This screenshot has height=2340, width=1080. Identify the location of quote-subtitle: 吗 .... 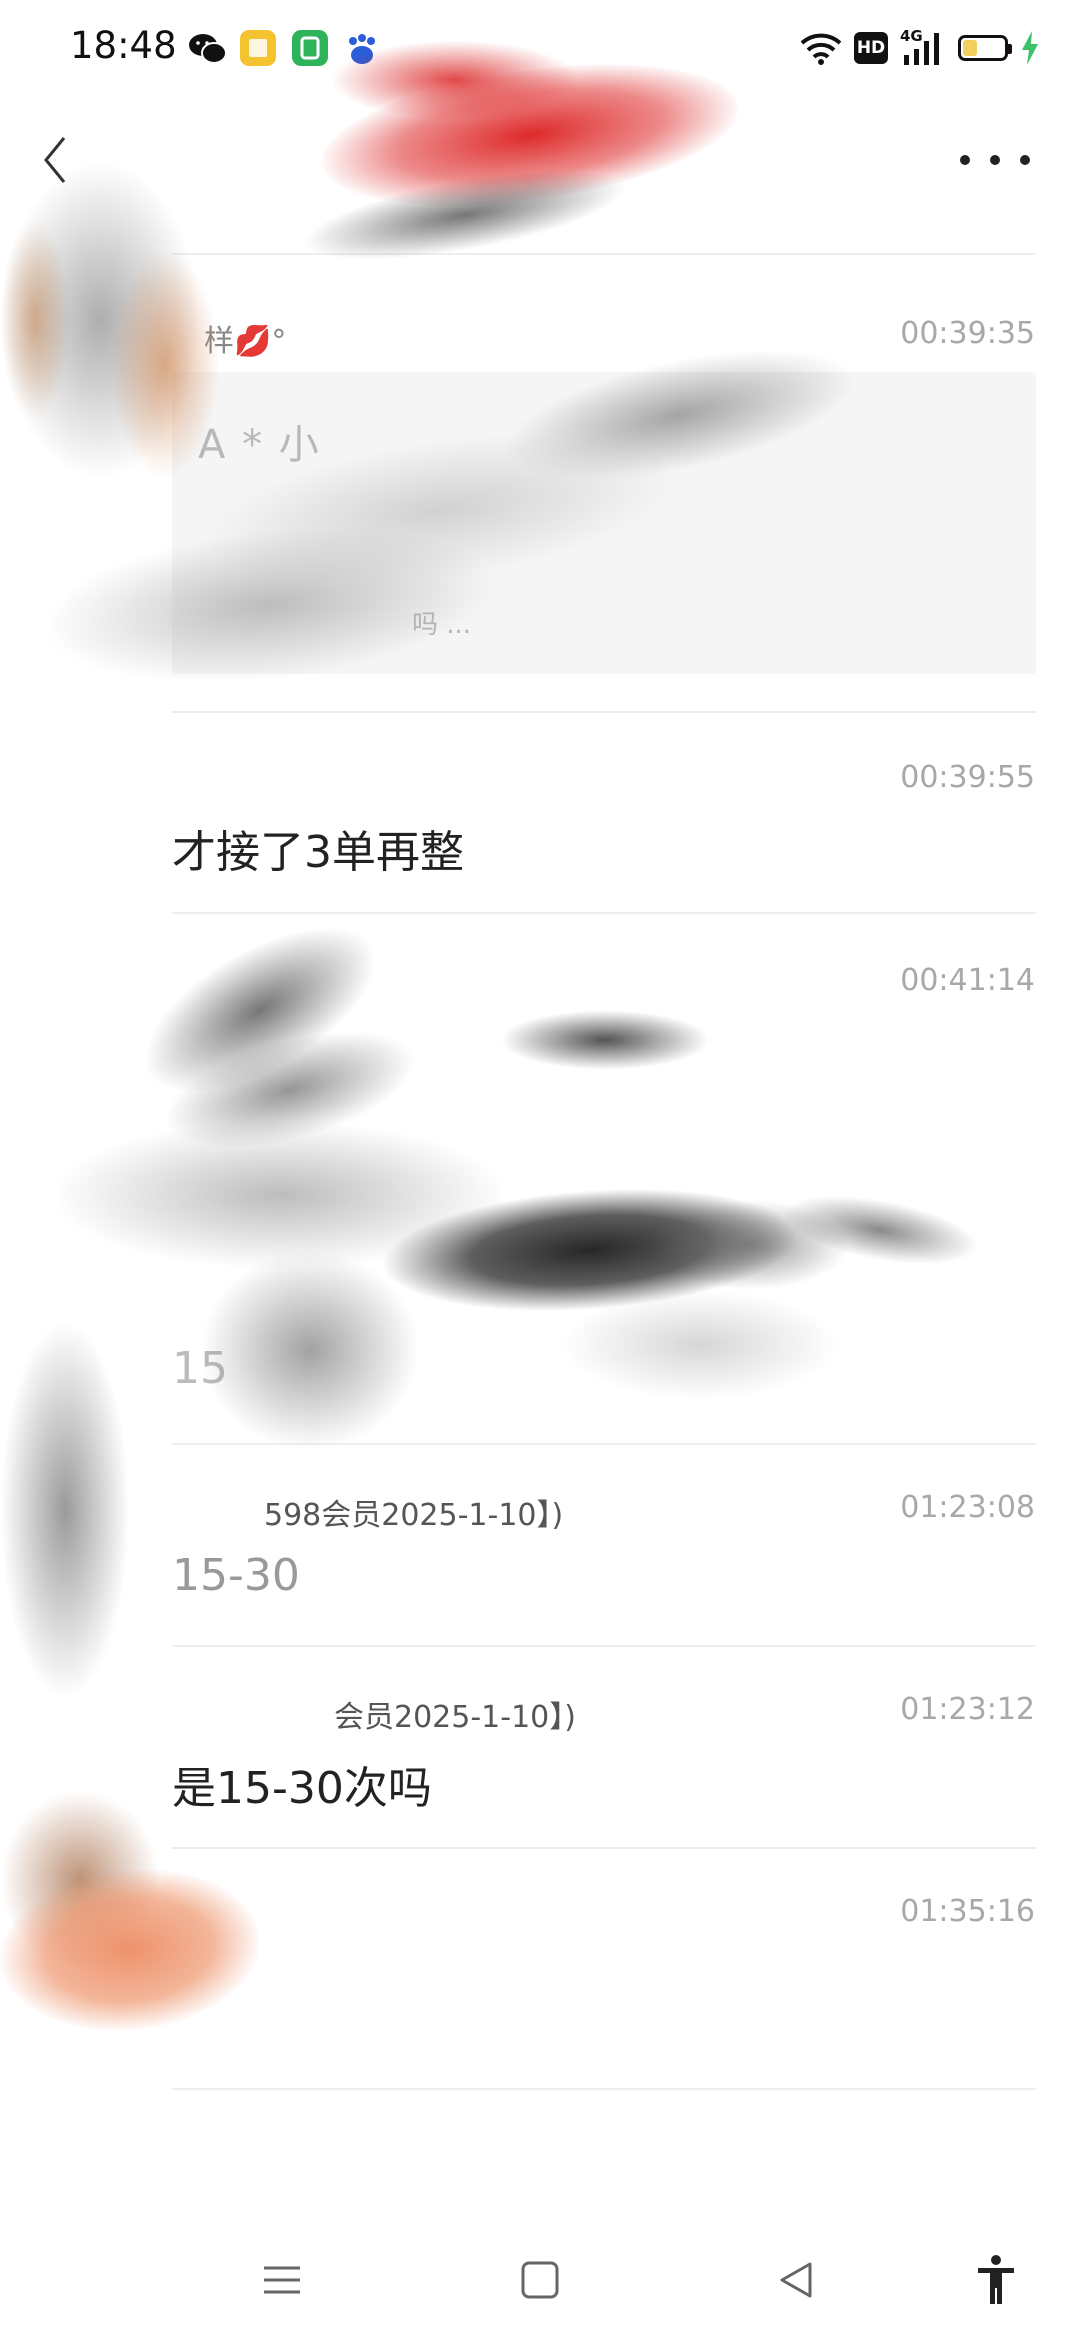
(442, 625).